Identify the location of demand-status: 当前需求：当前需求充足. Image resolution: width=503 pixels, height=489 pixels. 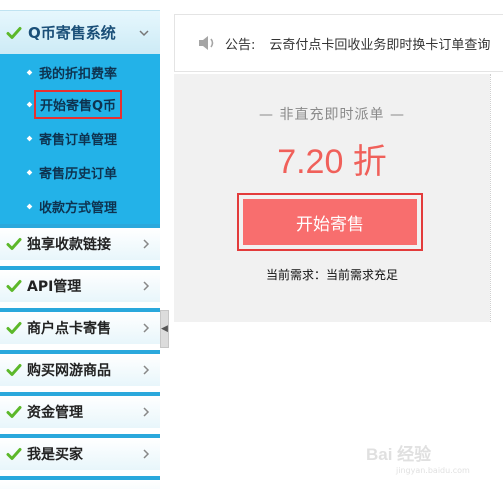
(331, 275).